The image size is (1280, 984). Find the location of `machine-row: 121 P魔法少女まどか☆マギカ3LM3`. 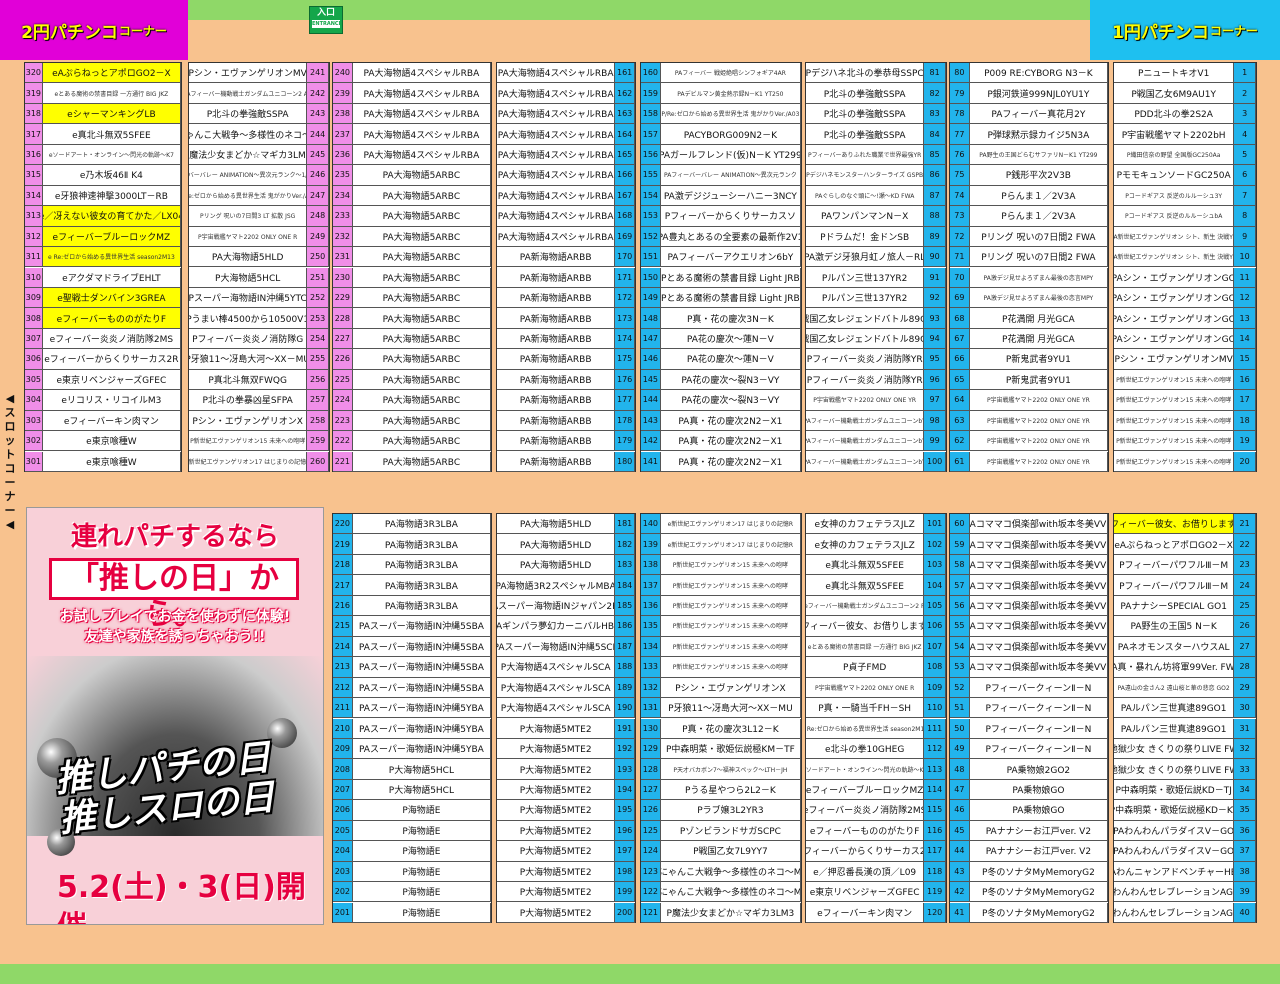

machine-row: 121 P魔法少女まどか☆マギカ3LM3 is located at coordinates (721, 912).